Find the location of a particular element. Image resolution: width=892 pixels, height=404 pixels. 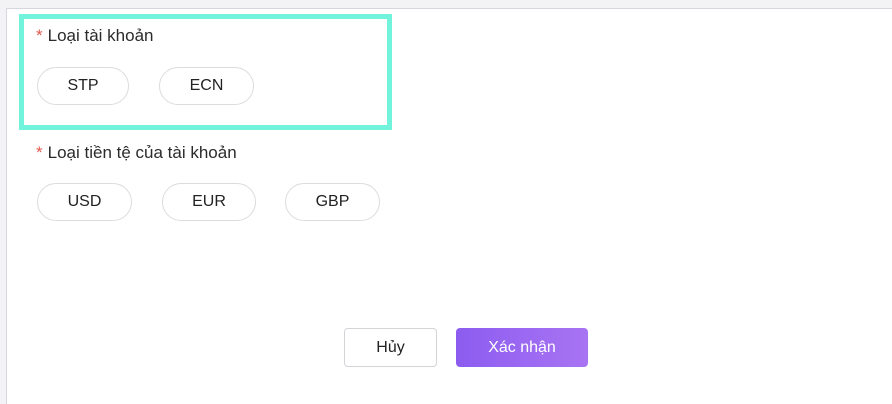

account-type-label-text: Loại tài khoản is located at coordinates (100, 35).